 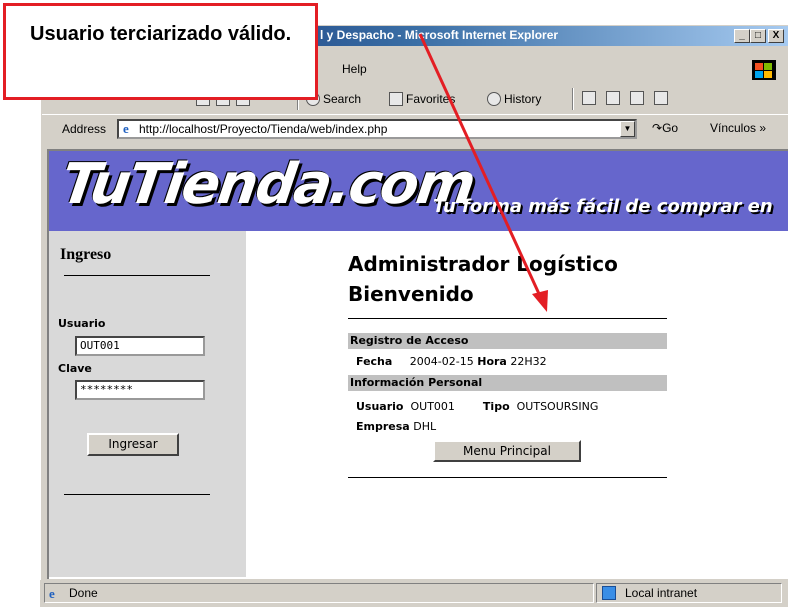 I want to click on mail-icon, so click(x=589, y=98).